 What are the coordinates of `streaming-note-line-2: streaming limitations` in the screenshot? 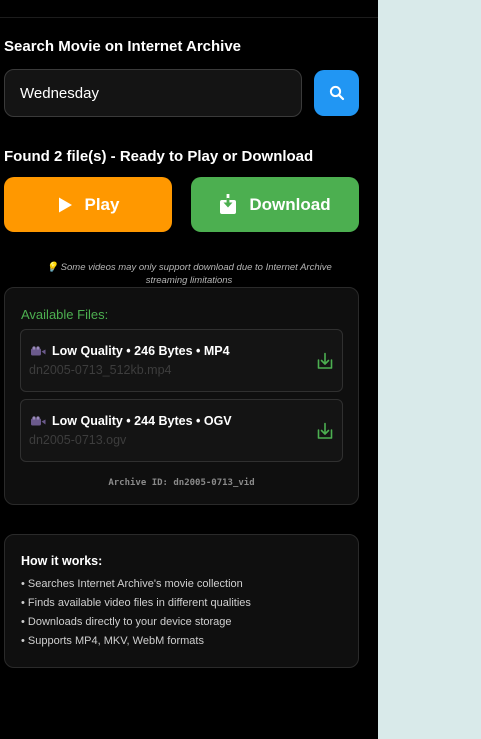 It's located at (189, 280).